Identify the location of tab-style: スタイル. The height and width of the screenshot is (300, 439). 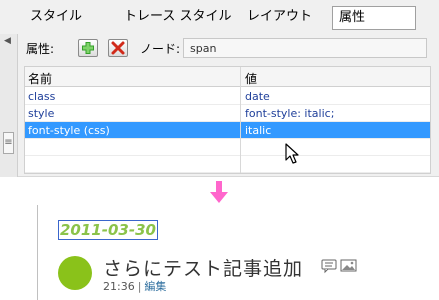
(56, 18).